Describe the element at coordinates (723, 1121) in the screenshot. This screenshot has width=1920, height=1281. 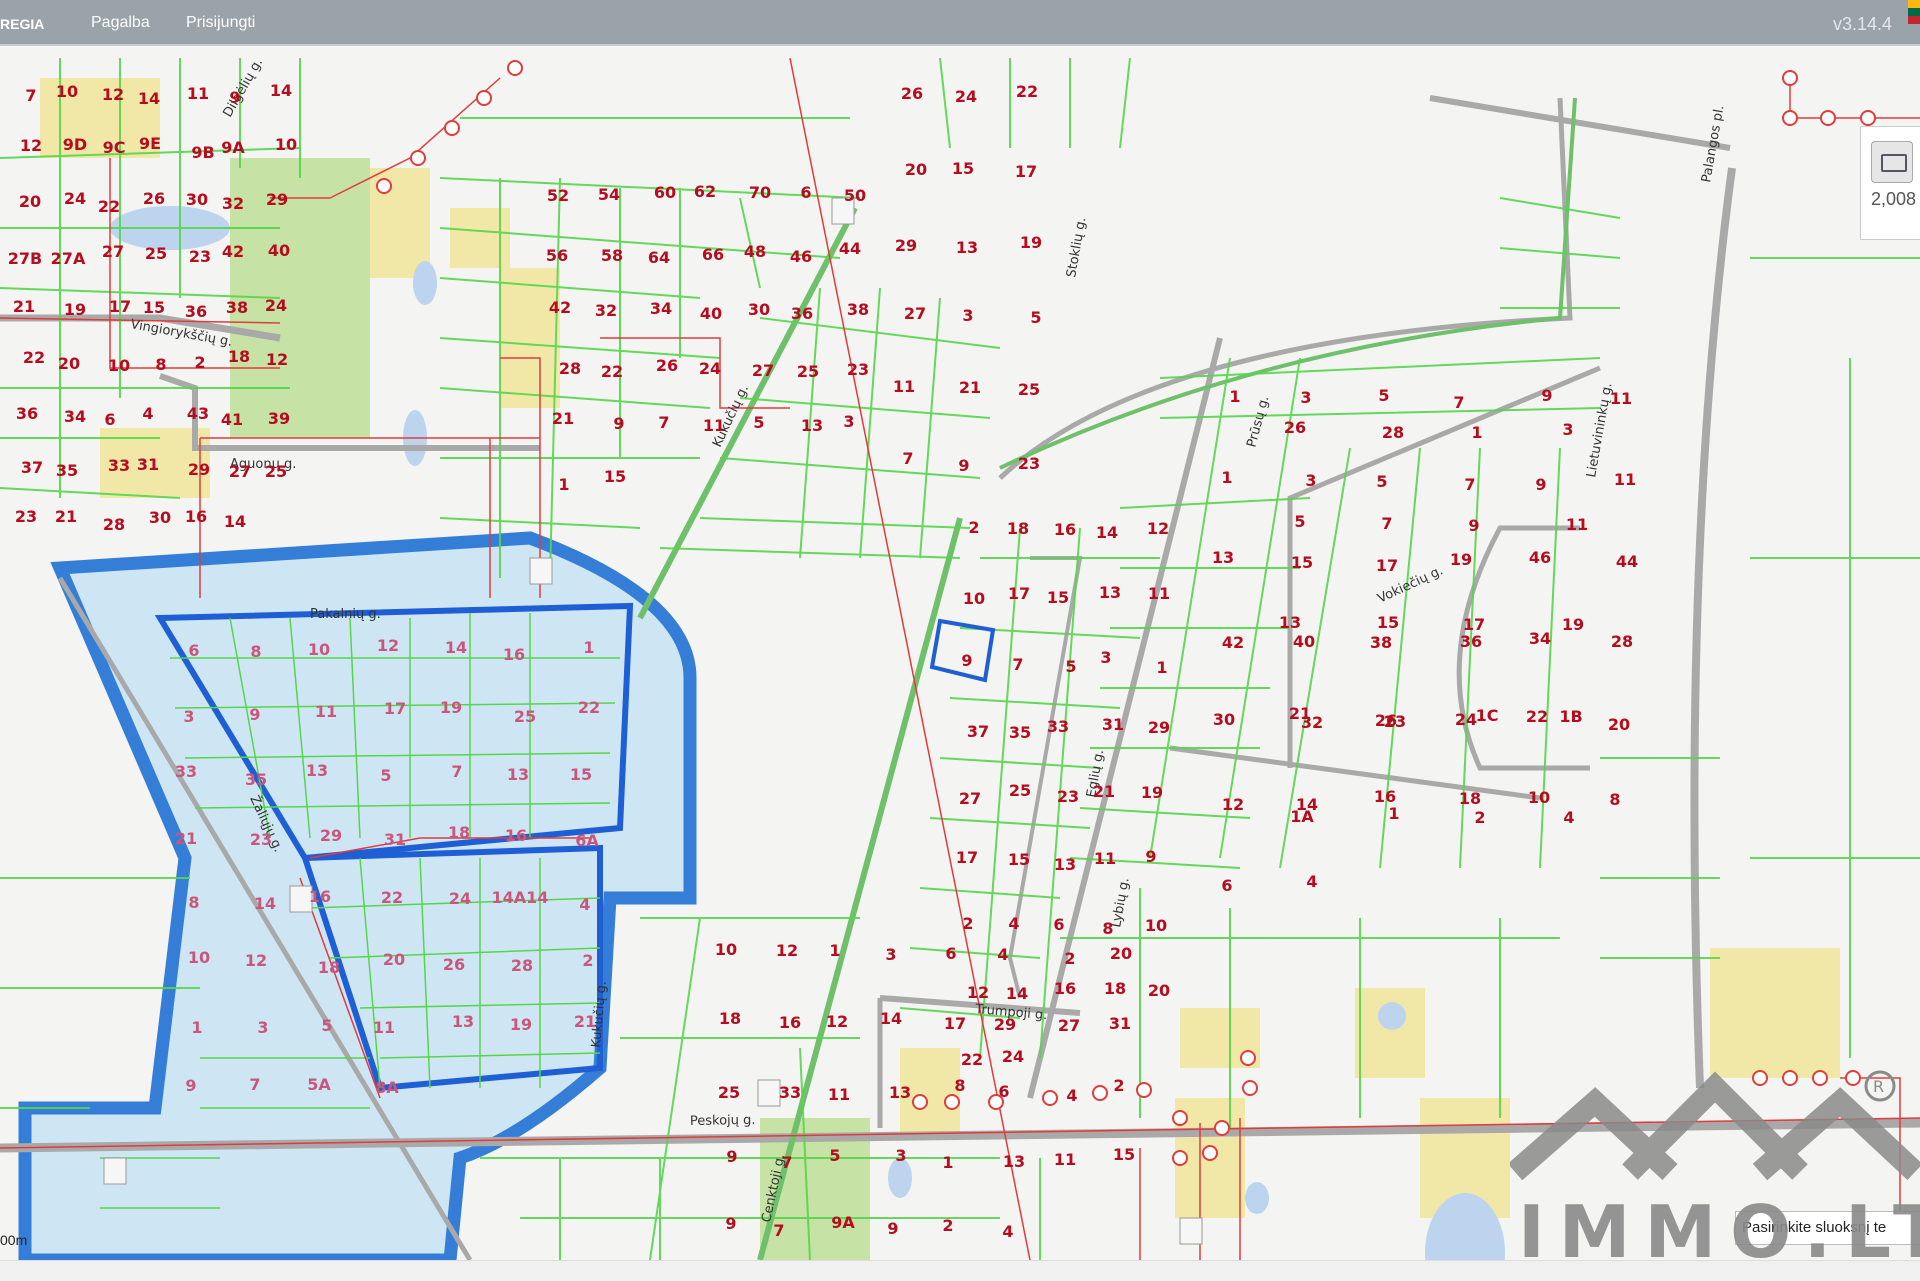
I see `street-label: Peskojų g.` at that location.